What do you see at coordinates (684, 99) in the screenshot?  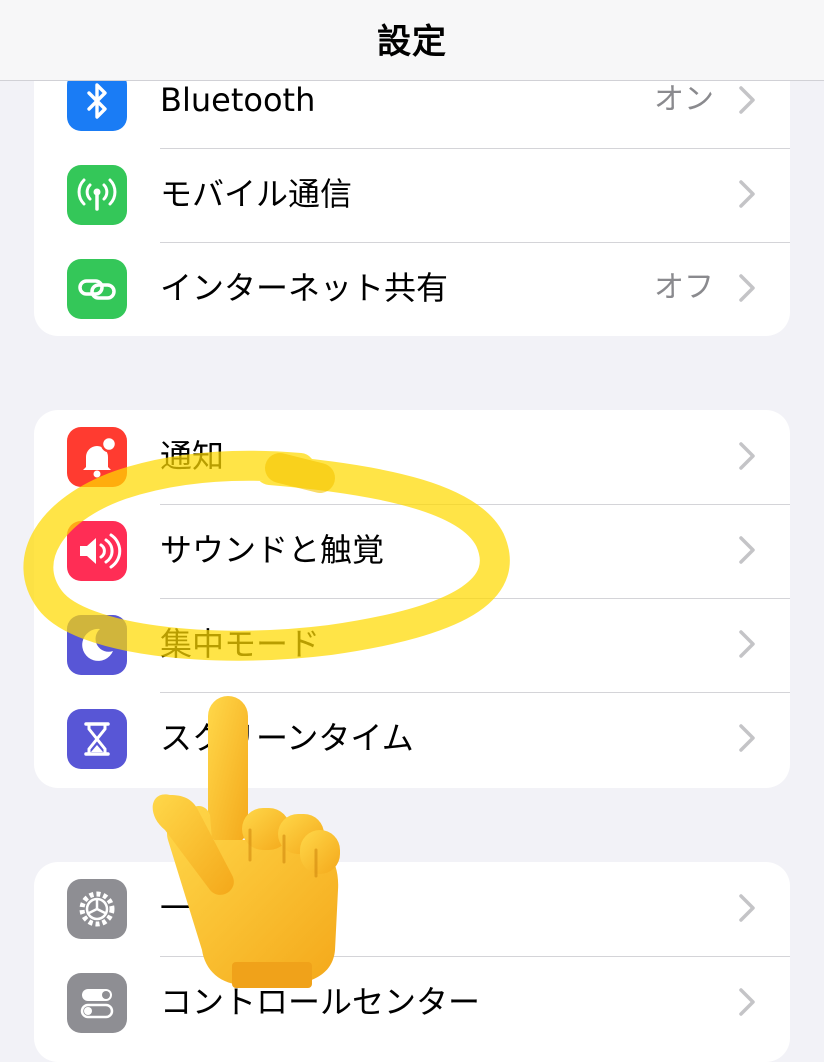 I see `settings-row-value: オン` at bounding box center [684, 99].